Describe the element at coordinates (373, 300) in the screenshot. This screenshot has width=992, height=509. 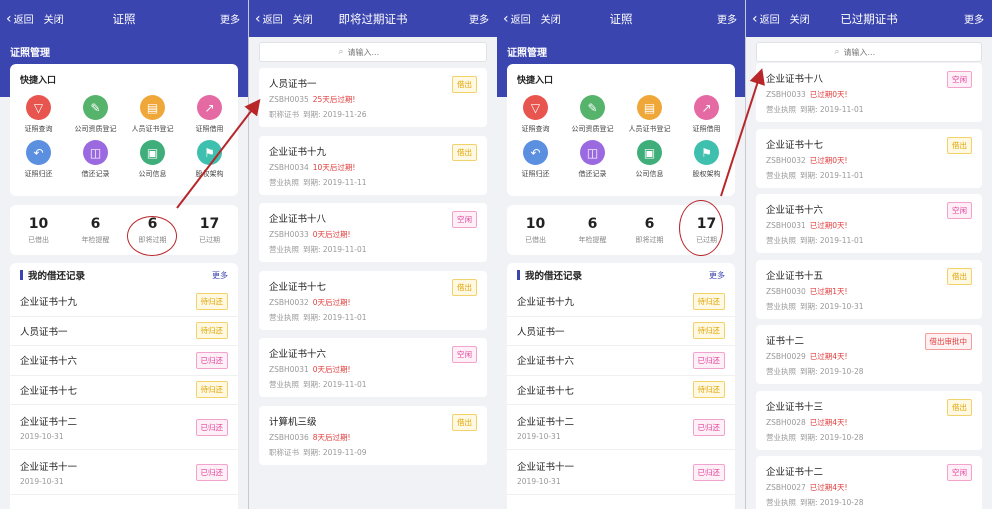
I see `cert-card: 企业证书十七 ZSBH0032 0天后过期! 营业执照 到期: 2019-11-01 借出` at that location.